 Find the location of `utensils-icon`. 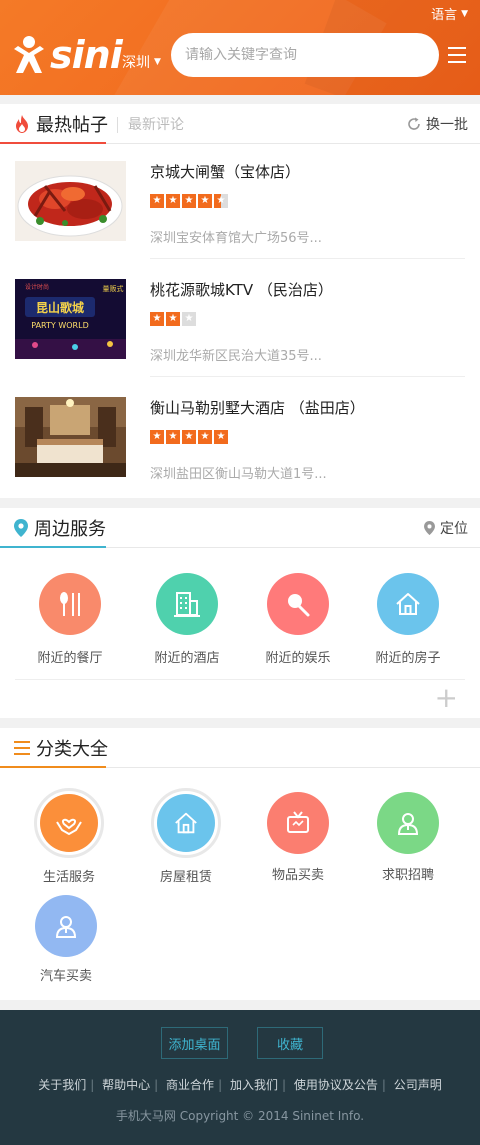

utensils-icon is located at coordinates (70, 604).